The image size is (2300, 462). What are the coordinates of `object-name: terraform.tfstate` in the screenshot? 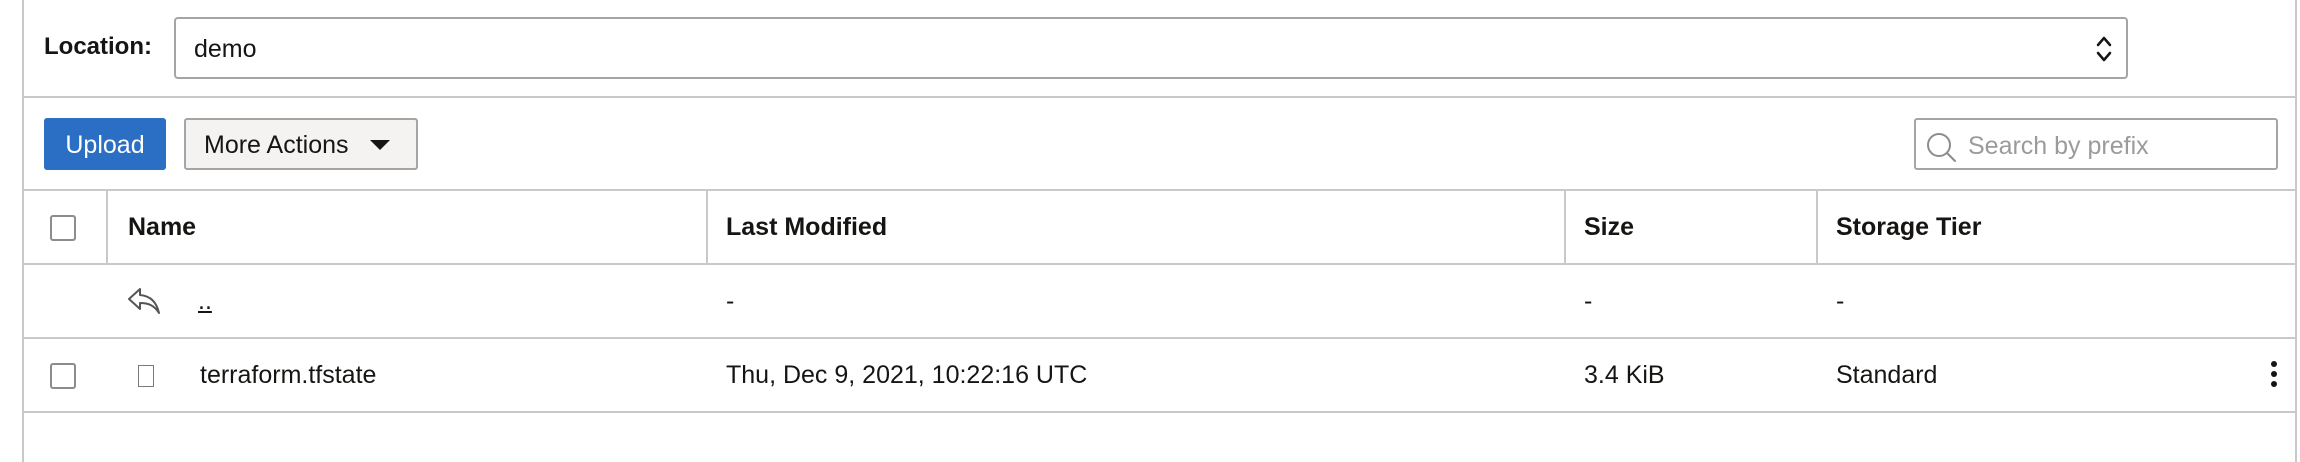 It's located at (288, 375).